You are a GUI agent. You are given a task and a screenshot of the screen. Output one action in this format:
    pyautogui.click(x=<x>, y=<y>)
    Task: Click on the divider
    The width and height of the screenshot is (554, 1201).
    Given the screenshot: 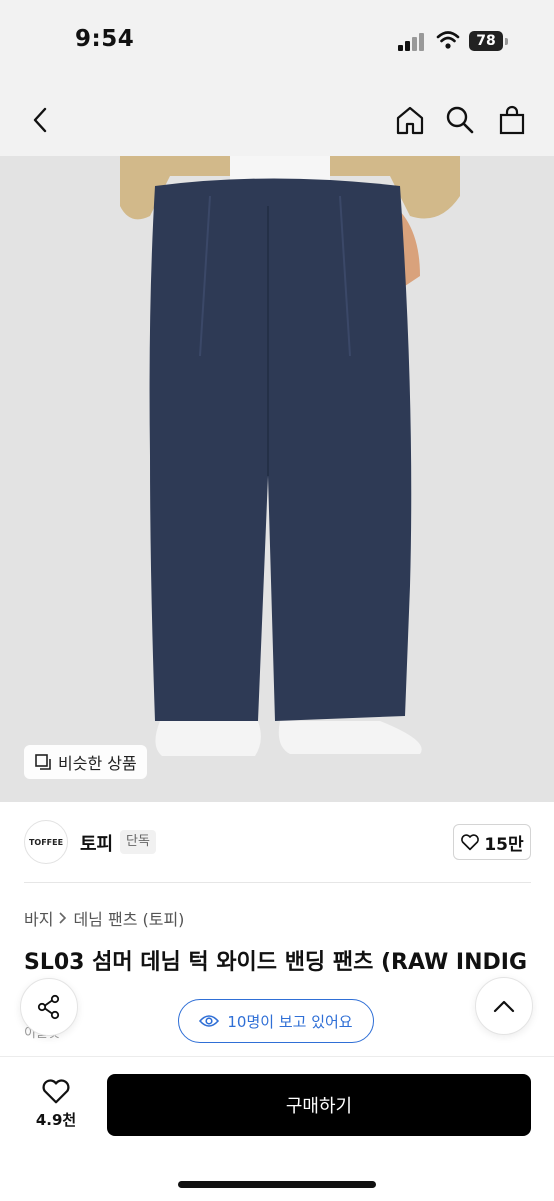 What is the action you would take?
    pyautogui.click(x=277, y=882)
    